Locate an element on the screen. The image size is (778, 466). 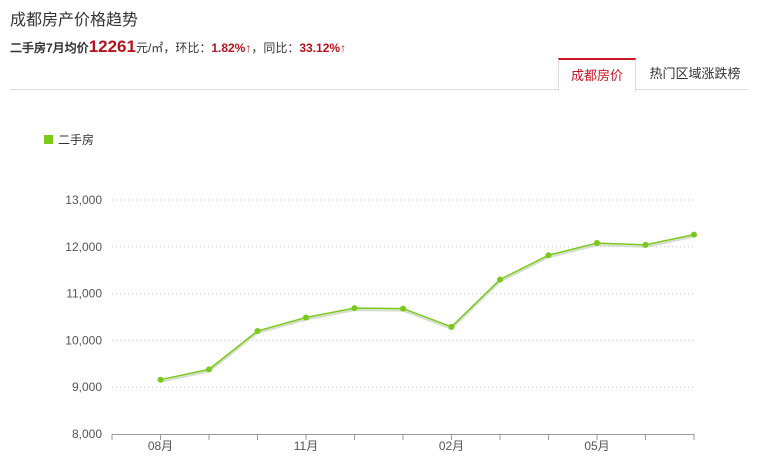
y-axis: 8,000 9,000 10,000 11,000 12,000 13,000 is located at coordinates (83, 317).